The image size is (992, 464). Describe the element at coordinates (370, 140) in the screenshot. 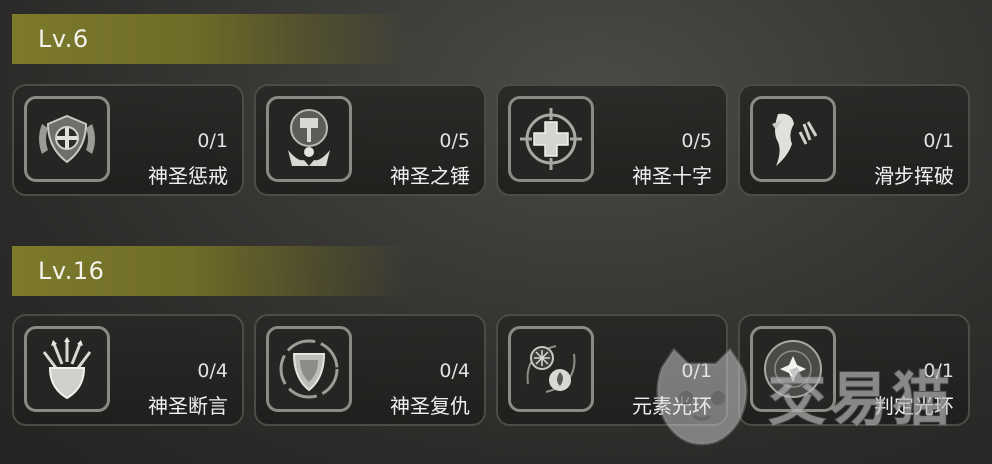

I see `skill-card: 0/5 神圣之锤` at that location.